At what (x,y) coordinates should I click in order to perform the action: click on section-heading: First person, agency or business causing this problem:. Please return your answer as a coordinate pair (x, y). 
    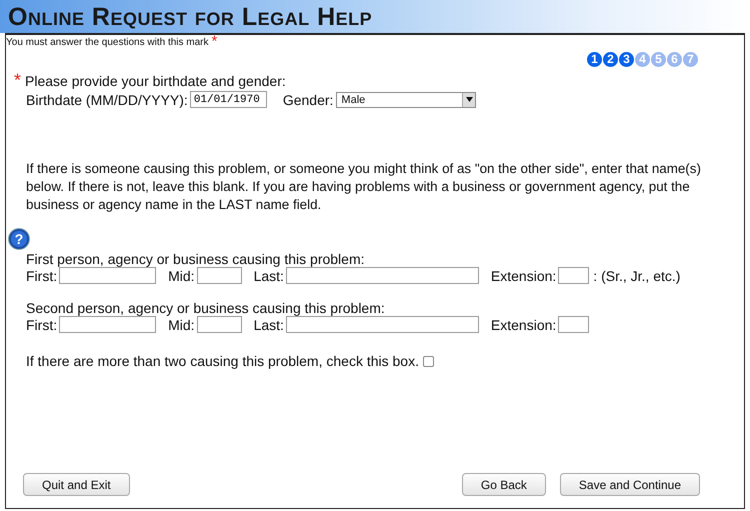
    Looking at the image, I should click on (195, 259).